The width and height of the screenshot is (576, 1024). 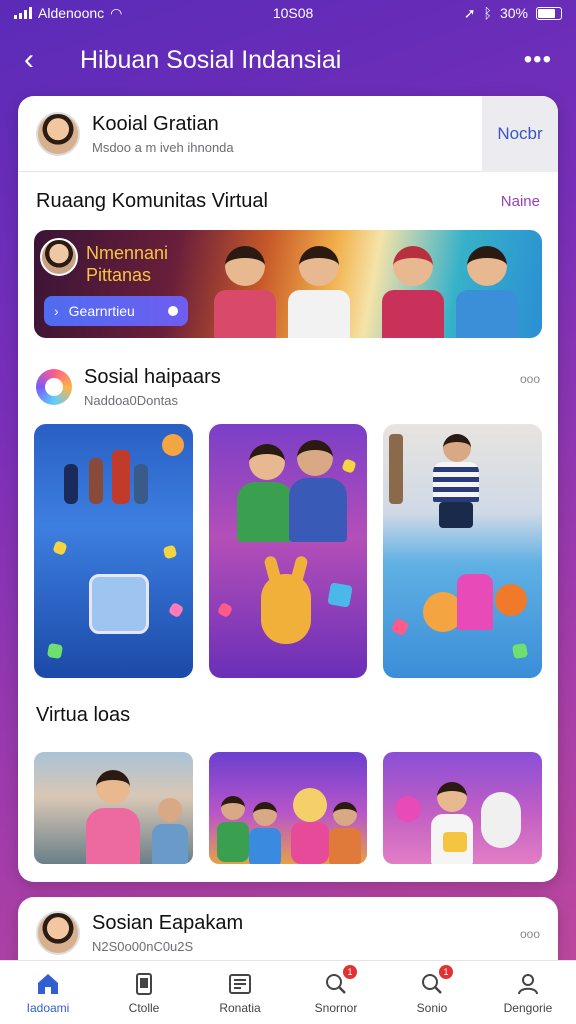 What do you see at coordinates (211, 59) in the screenshot?
I see `page-title: Hibuan Sosial Indansiai` at bounding box center [211, 59].